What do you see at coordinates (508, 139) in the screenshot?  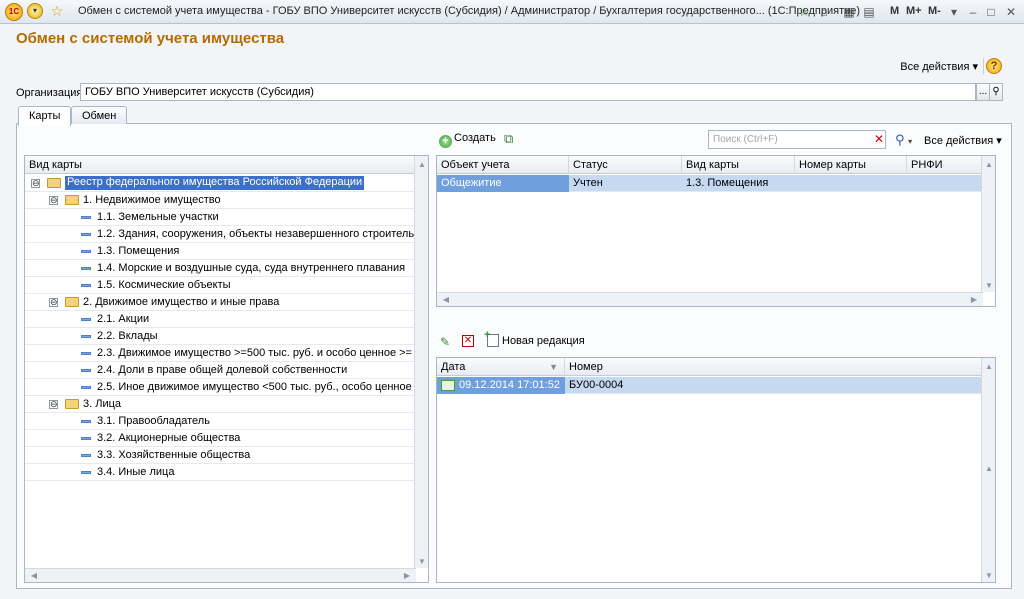 I see `copy-icon: ⧉` at bounding box center [508, 139].